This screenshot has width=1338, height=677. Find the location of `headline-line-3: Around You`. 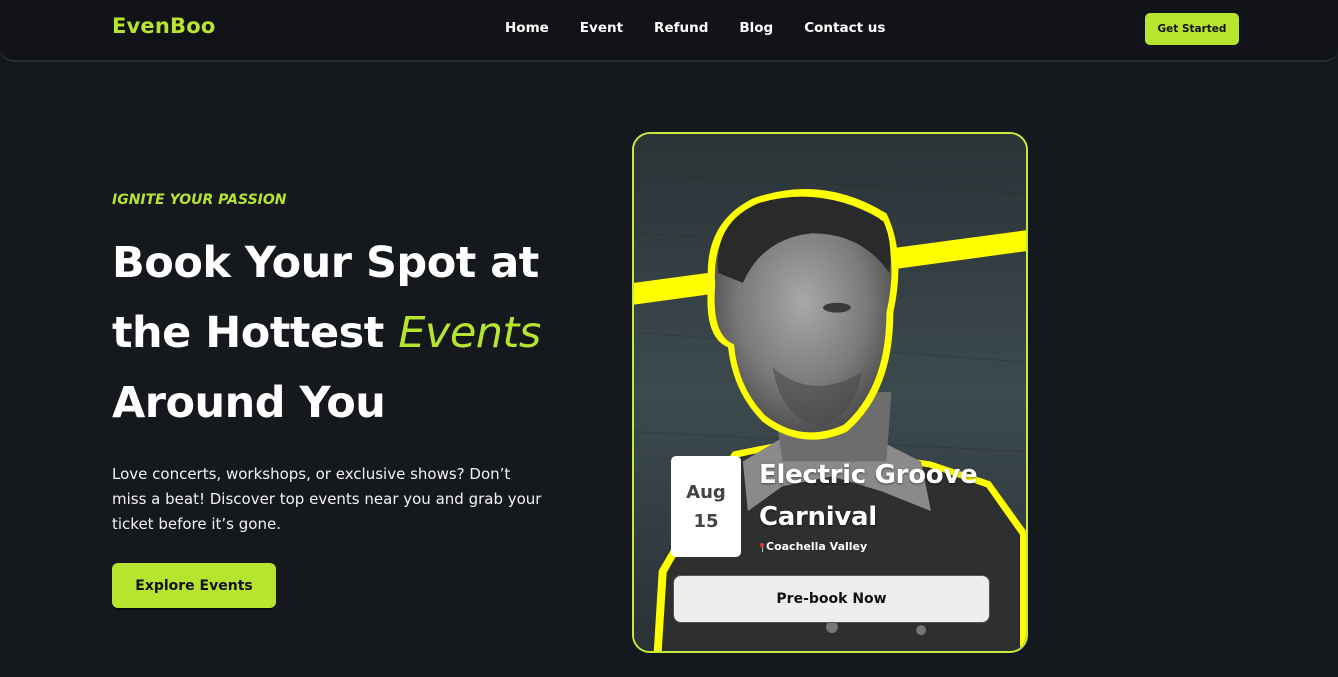

headline-line-3: Around You is located at coordinates (249, 403).